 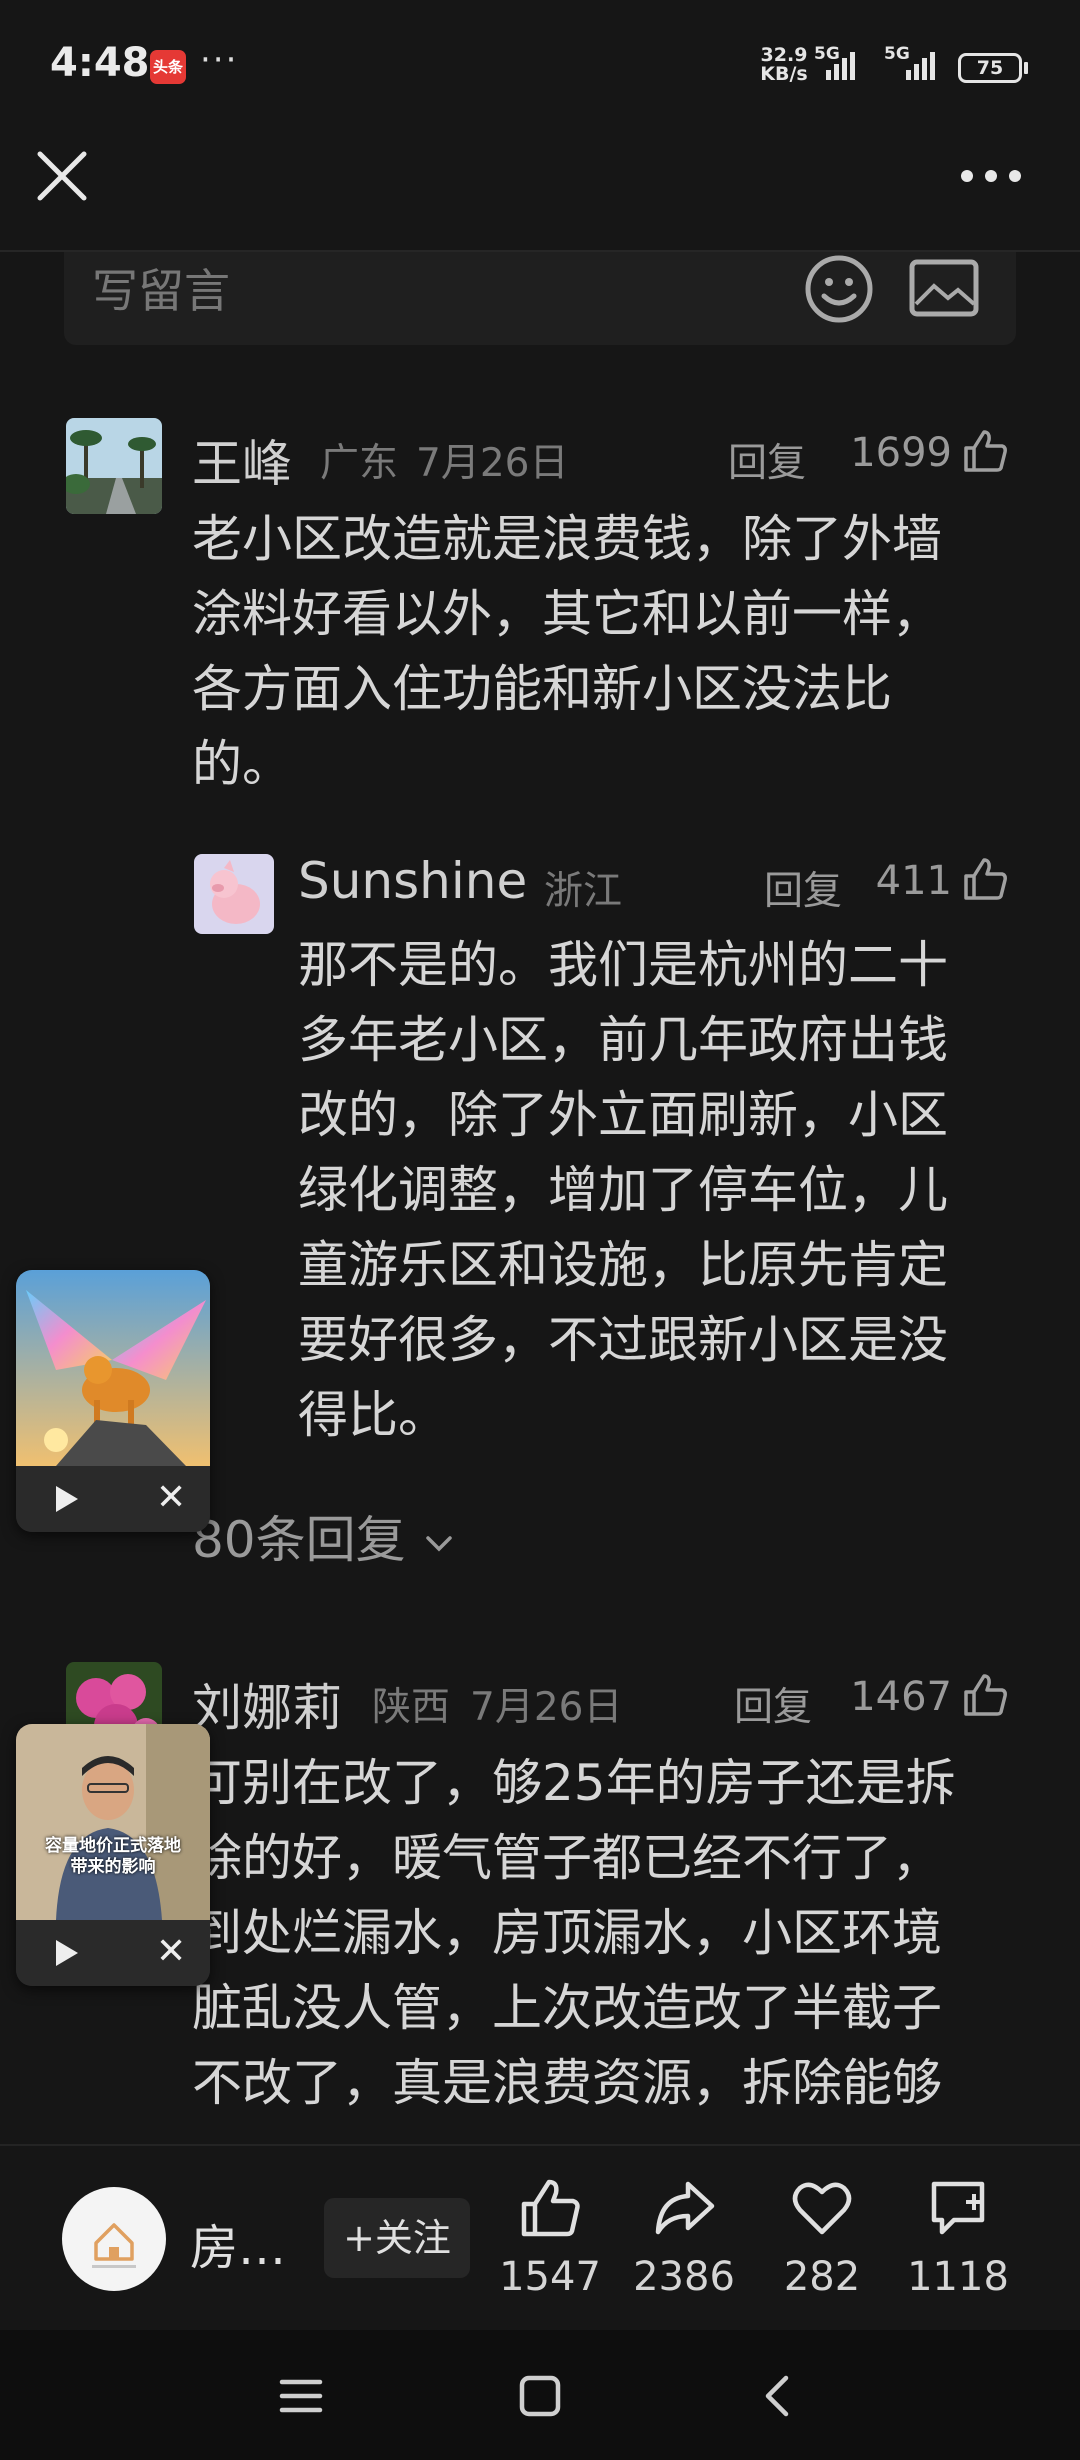 What do you see at coordinates (113, 1368) in the screenshot?
I see `video-thumbnail-tiger` at bounding box center [113, 1368].